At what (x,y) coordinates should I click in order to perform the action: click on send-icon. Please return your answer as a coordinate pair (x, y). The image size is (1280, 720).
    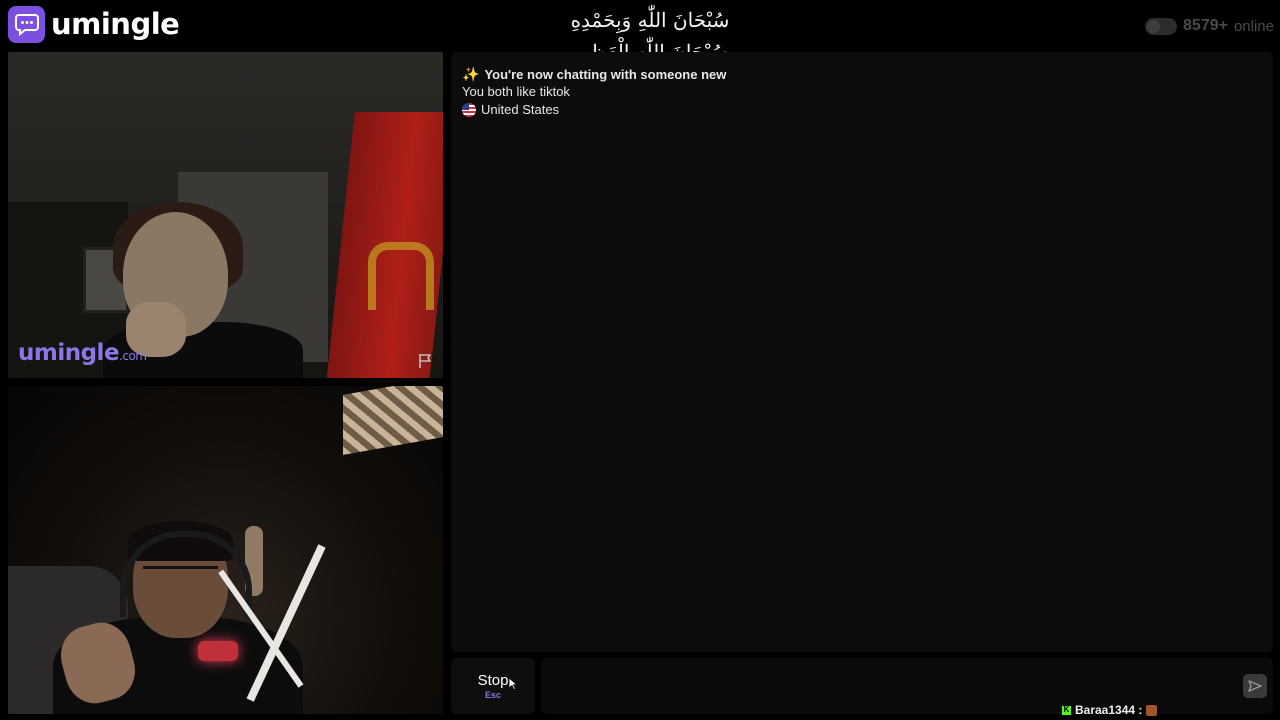
    Looking at the image, I should click on (1255, 686).